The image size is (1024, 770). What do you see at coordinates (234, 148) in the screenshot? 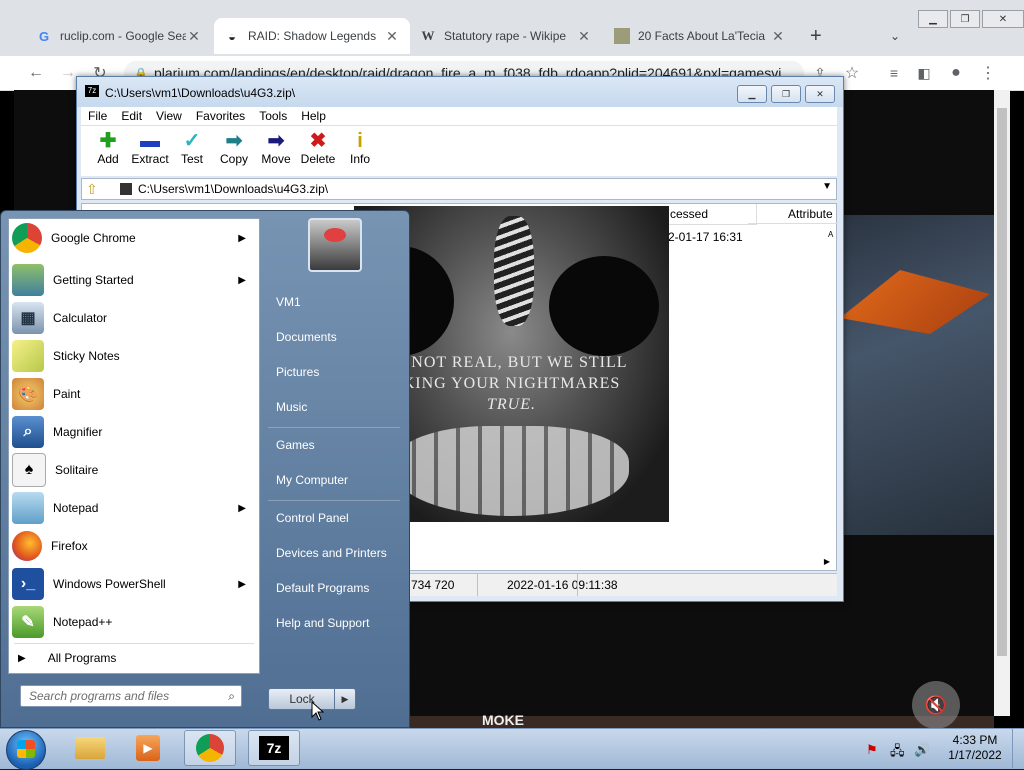
I see `copy-button: ➡ Copy` at bounding box center [234, 148].